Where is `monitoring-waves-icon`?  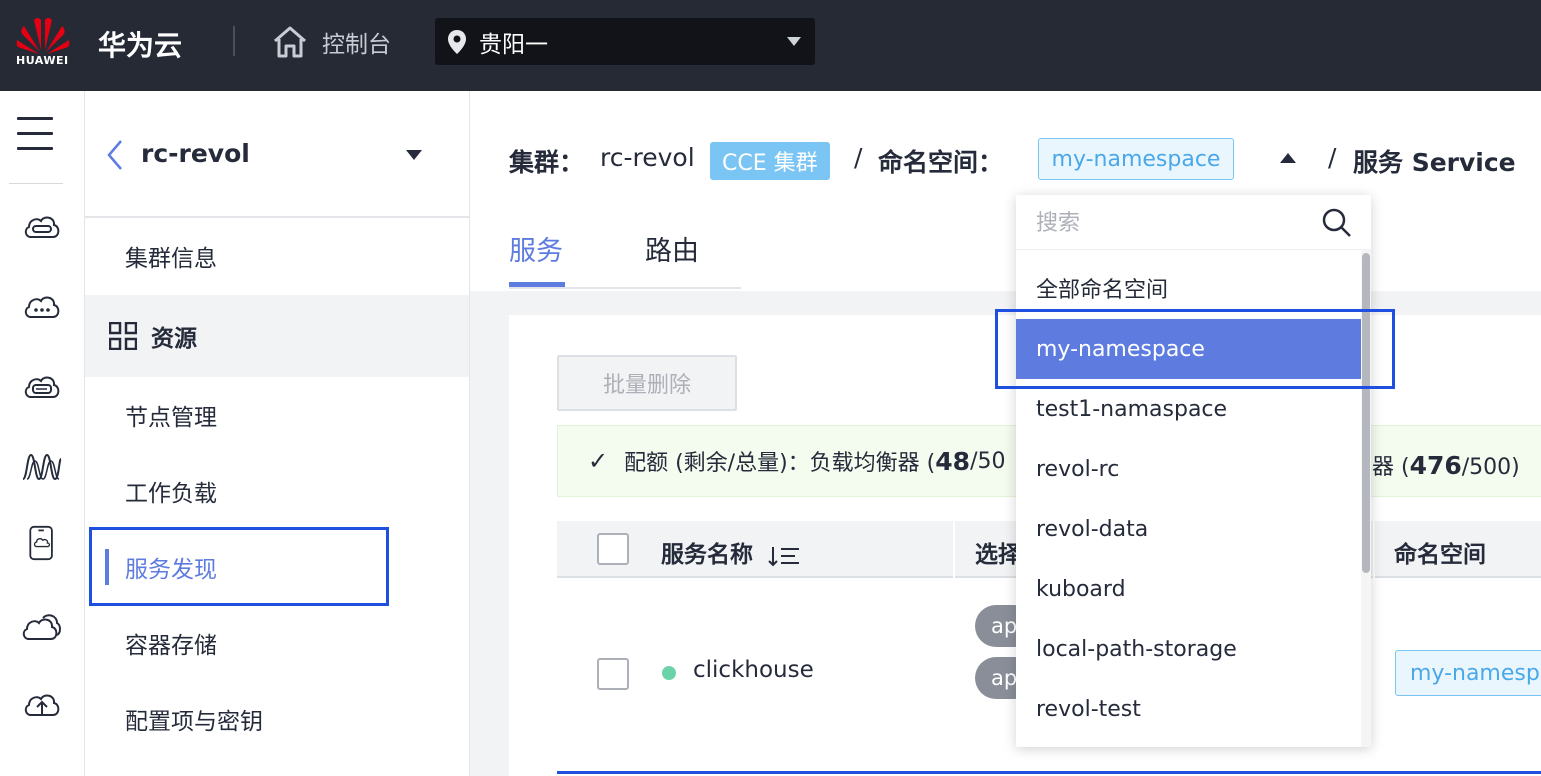 monitoring-waves-icon is located at coordinates (42, 467).